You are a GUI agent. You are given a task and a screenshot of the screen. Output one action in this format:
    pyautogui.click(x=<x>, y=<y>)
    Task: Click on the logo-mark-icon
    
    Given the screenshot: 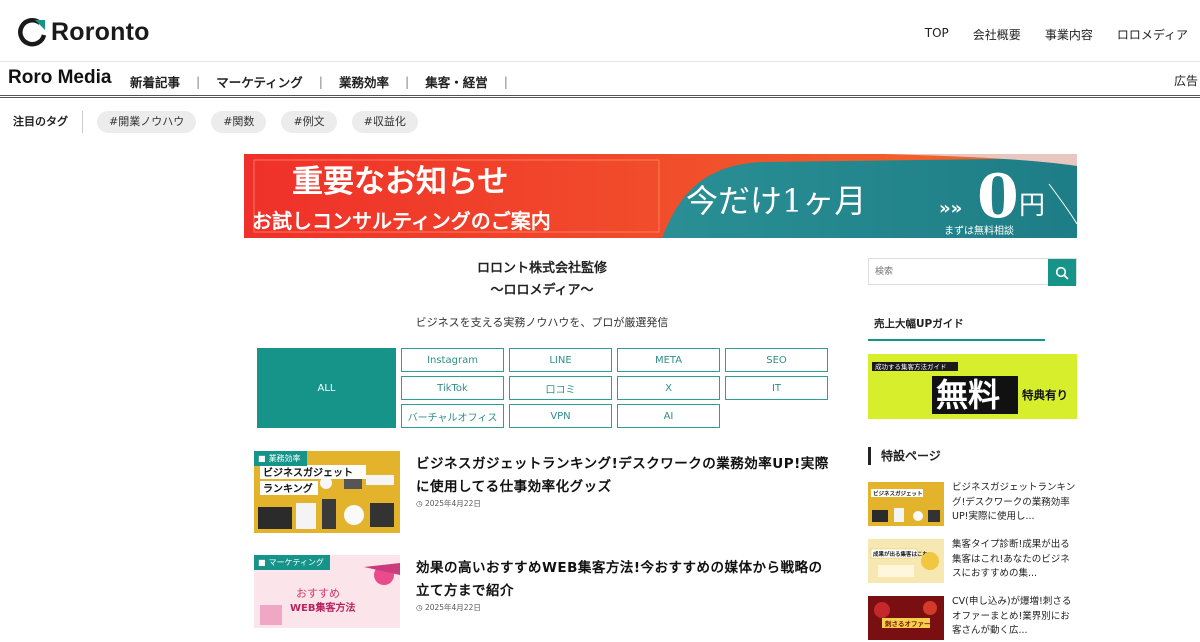 What is the action you would take?
    pyautogui.click(x=33, y=32)
    